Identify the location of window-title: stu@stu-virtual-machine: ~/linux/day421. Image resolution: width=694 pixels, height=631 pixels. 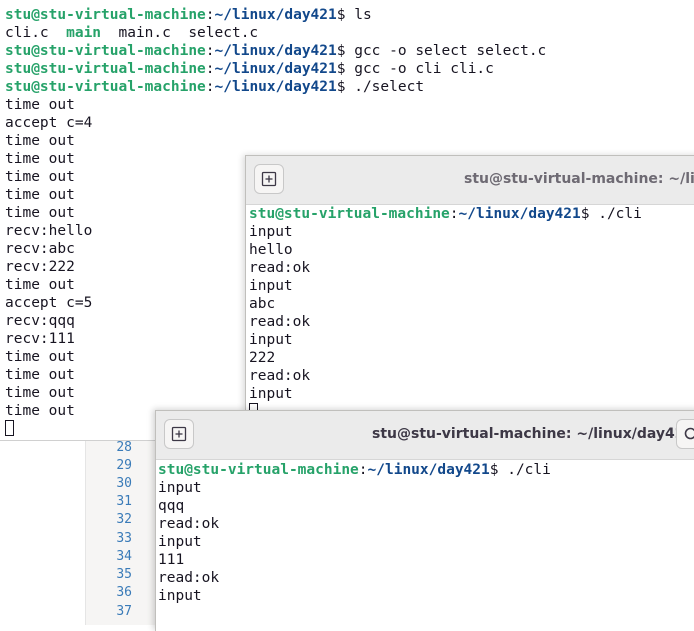
(533, 434).